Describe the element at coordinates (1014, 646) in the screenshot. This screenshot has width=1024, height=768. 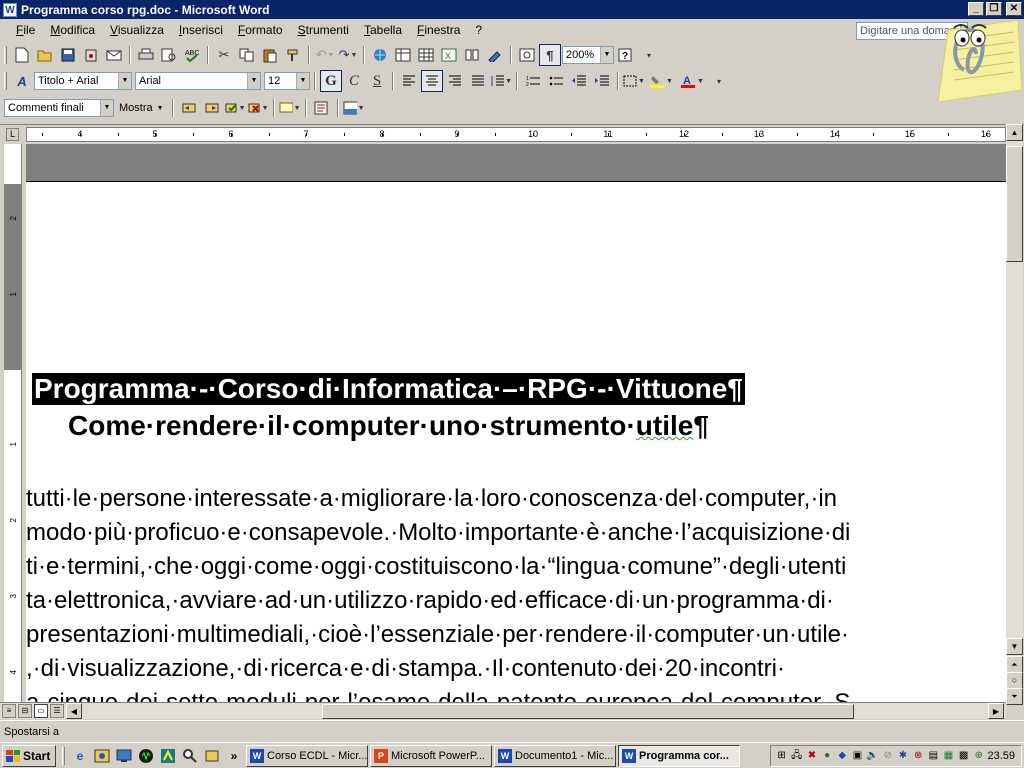
I see `scroll-down-button: ▼` at that location.